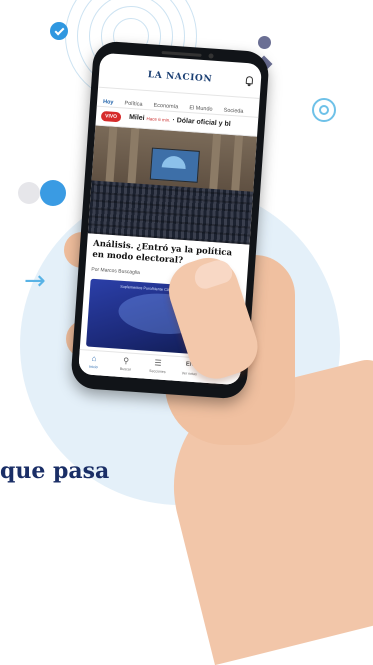 Image resolution: width=373 pixels, height=665 pixels. Describe the element at coordinates (94, 358) in the screenshot. I see `home-icon: ⌂` at that location.